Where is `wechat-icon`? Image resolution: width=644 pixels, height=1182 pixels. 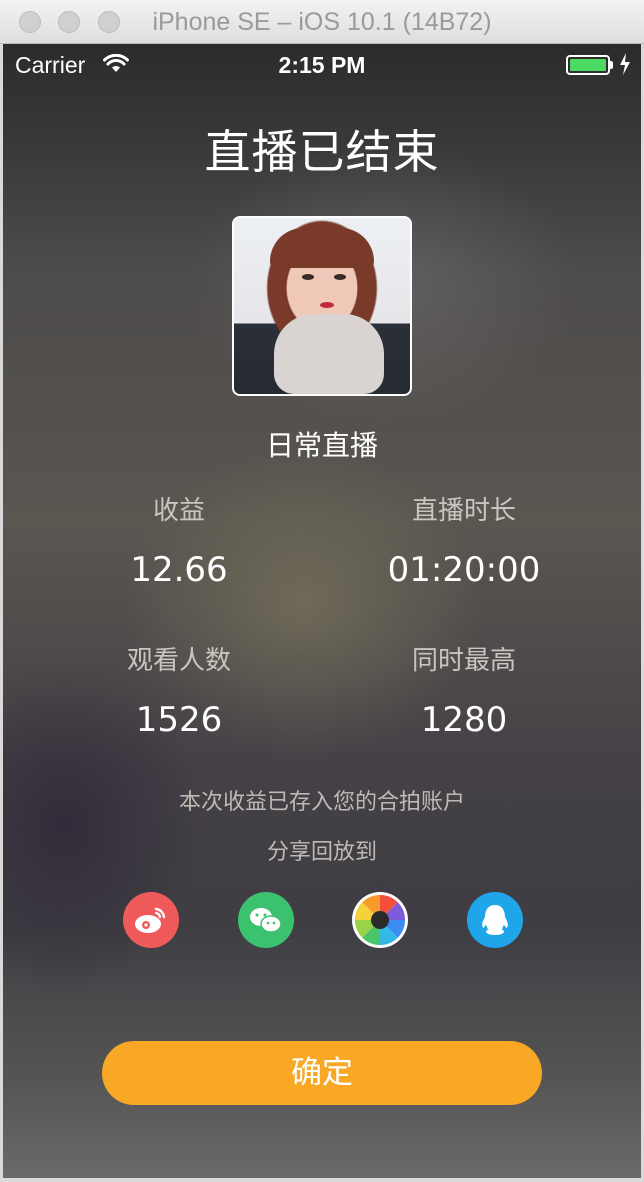 wechat-icon is located at coordinates (266, 920).